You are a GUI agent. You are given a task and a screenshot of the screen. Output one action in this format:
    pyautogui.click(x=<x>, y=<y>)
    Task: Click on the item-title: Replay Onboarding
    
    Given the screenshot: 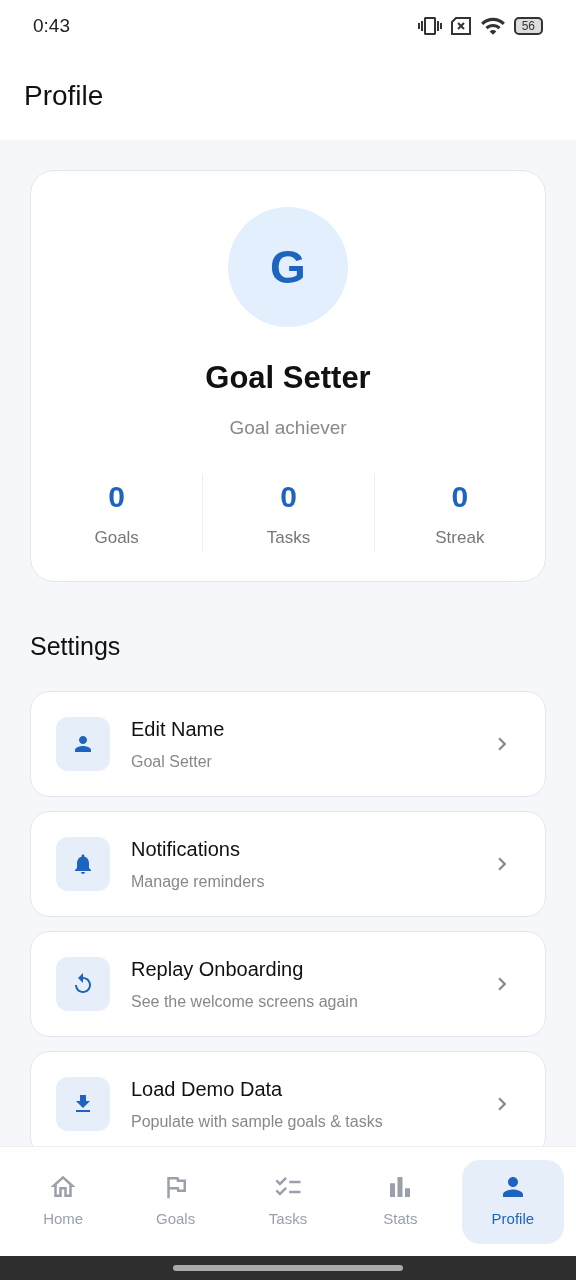 What is the action you would take?
    pyautogui.click(x=218, y=969)
    